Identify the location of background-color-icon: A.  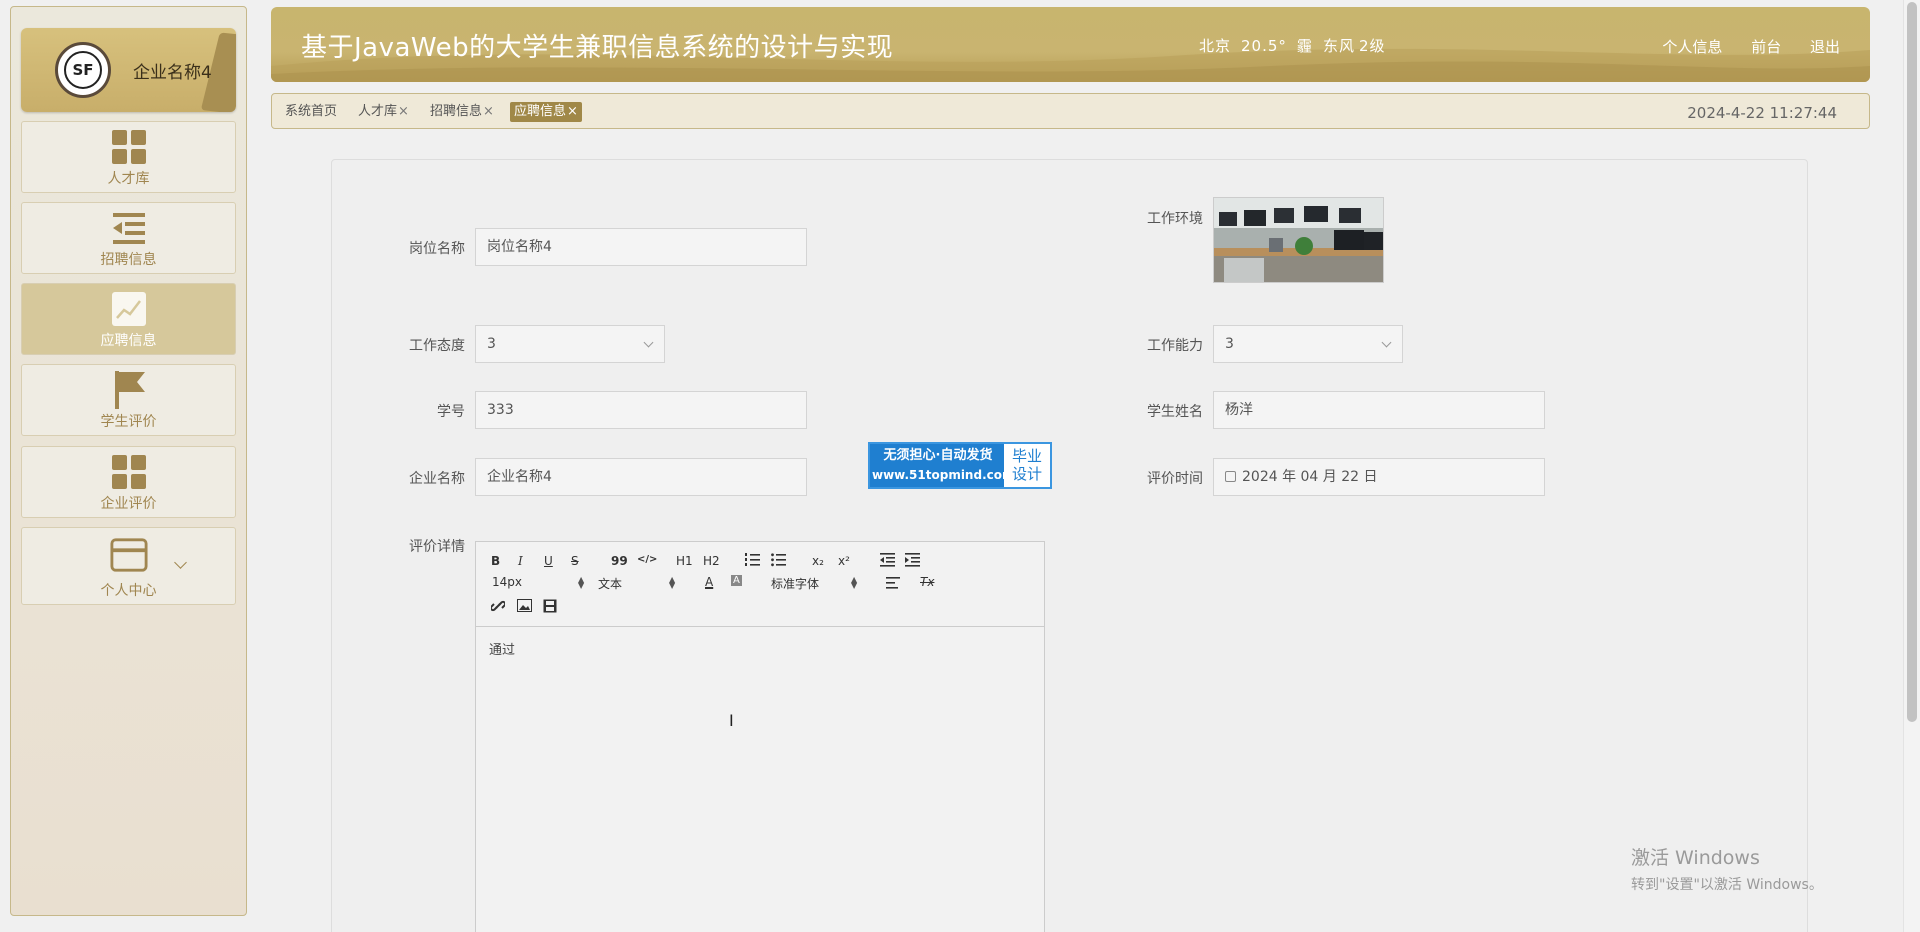
(736, 580).